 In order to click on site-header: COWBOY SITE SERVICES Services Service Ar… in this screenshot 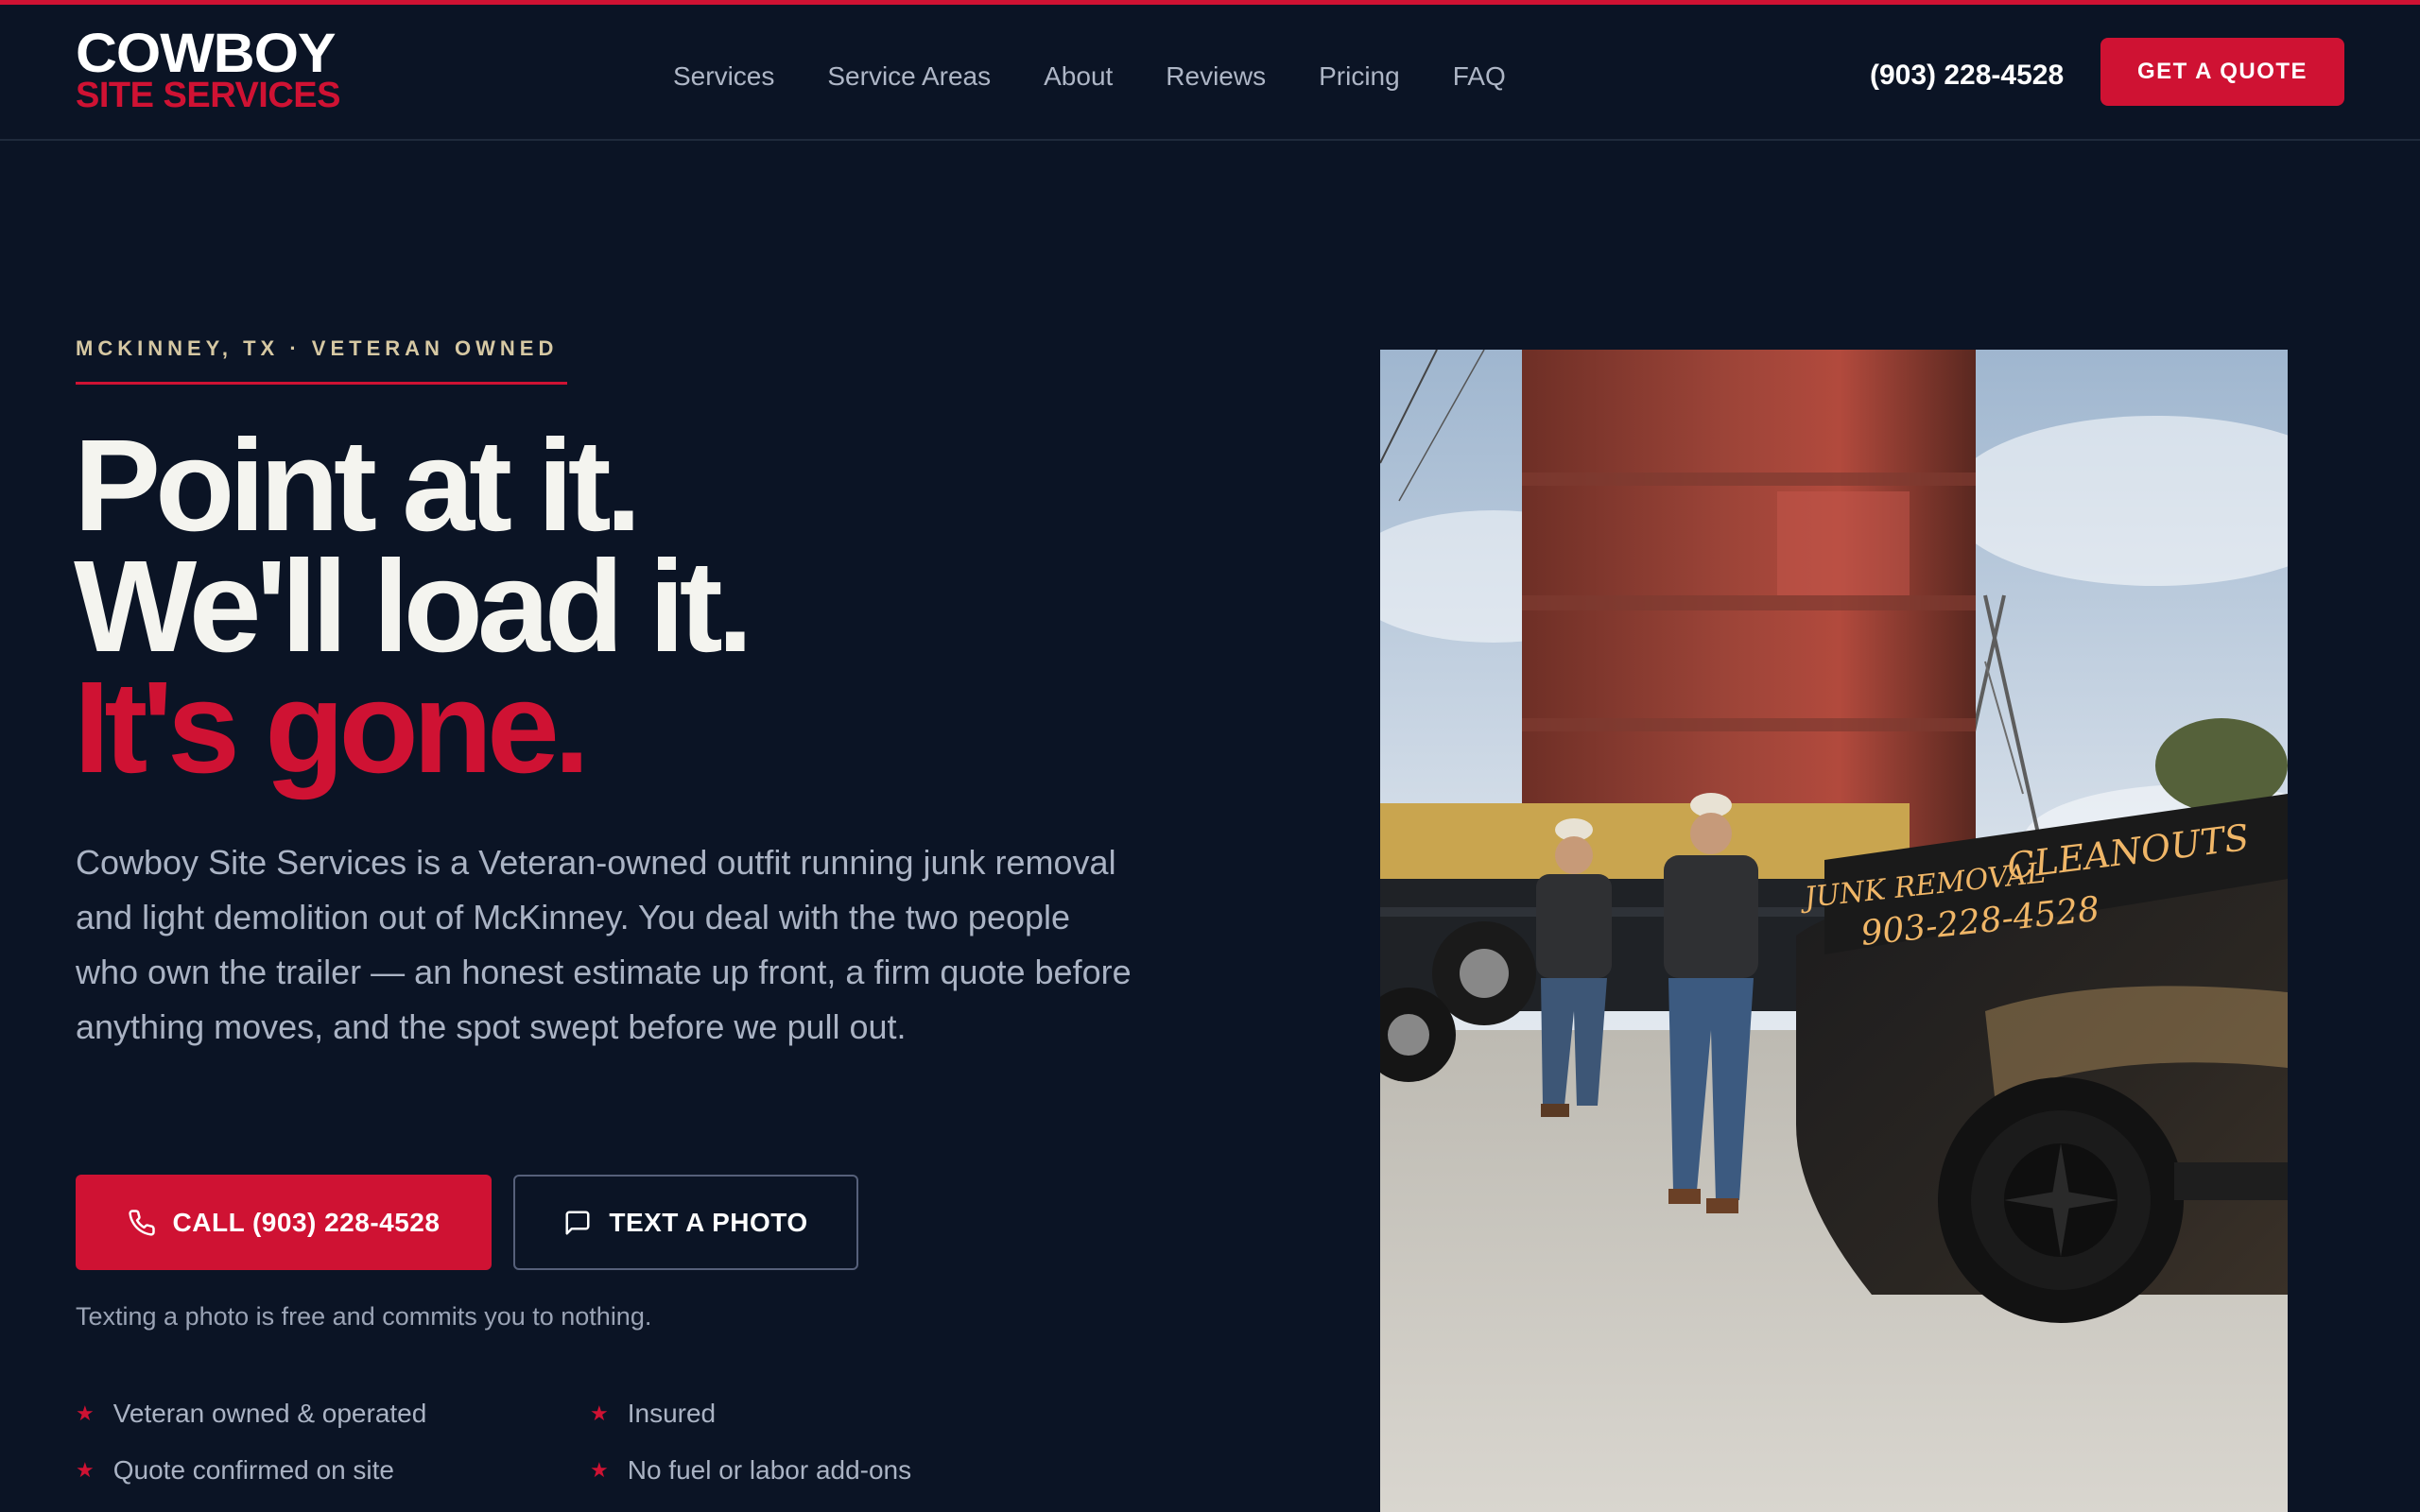, I will do `click(1210, 73)`.